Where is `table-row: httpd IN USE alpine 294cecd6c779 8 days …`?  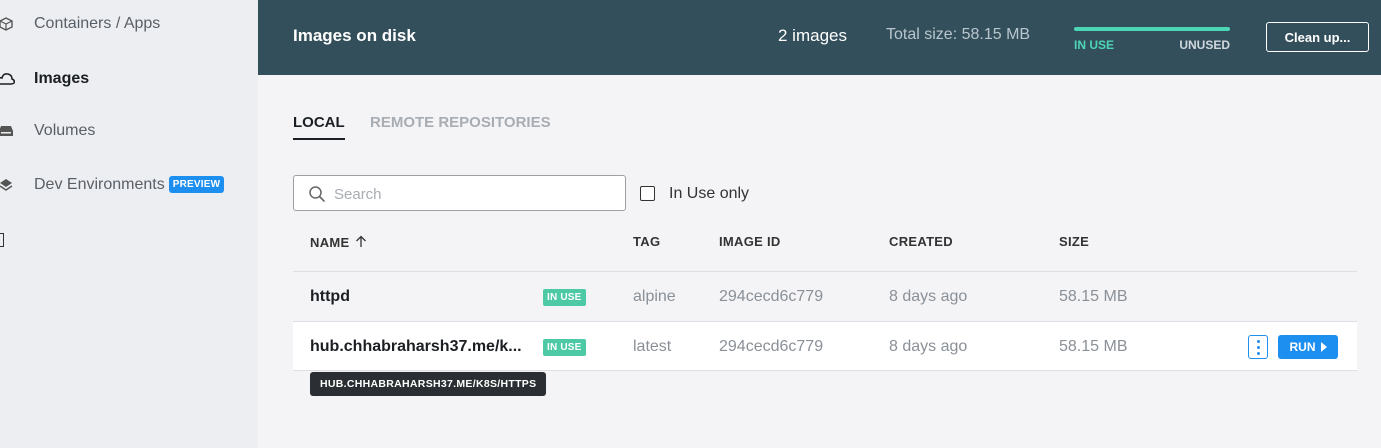
table-row: httpd IN USE alpine 294cecd6c779 8 days … is located at coordinates (825, 296).